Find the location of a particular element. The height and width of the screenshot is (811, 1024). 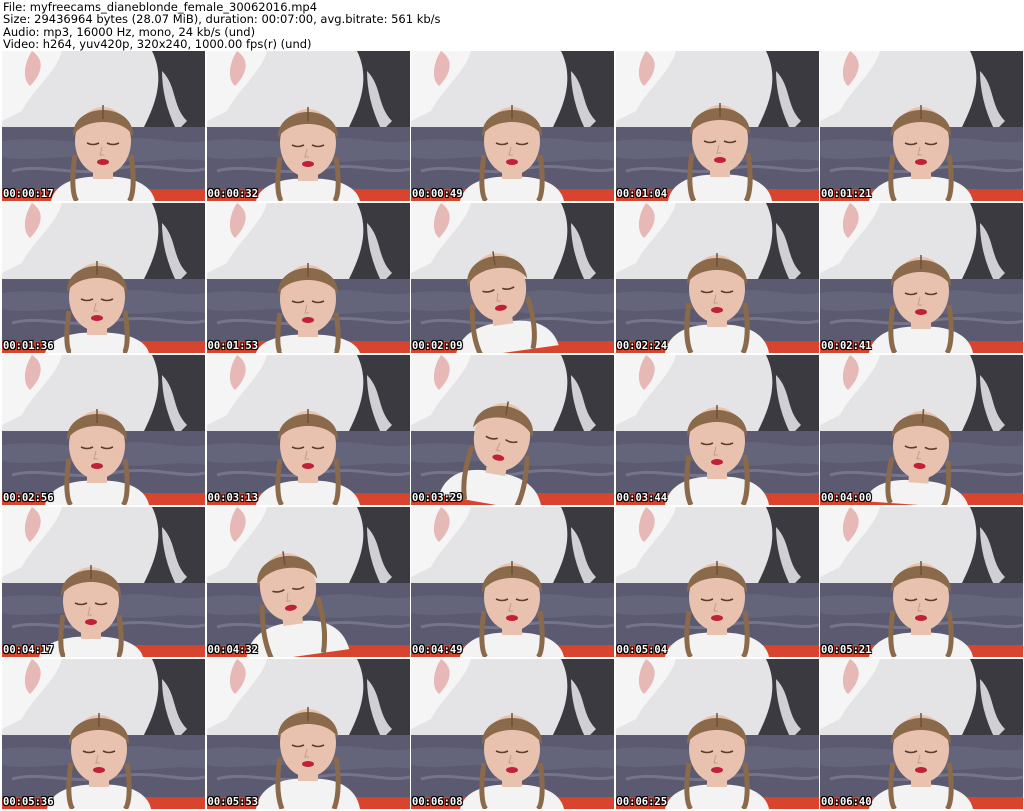

video-thumbnail: 00:04:49 is located at coordinates (512, 582).